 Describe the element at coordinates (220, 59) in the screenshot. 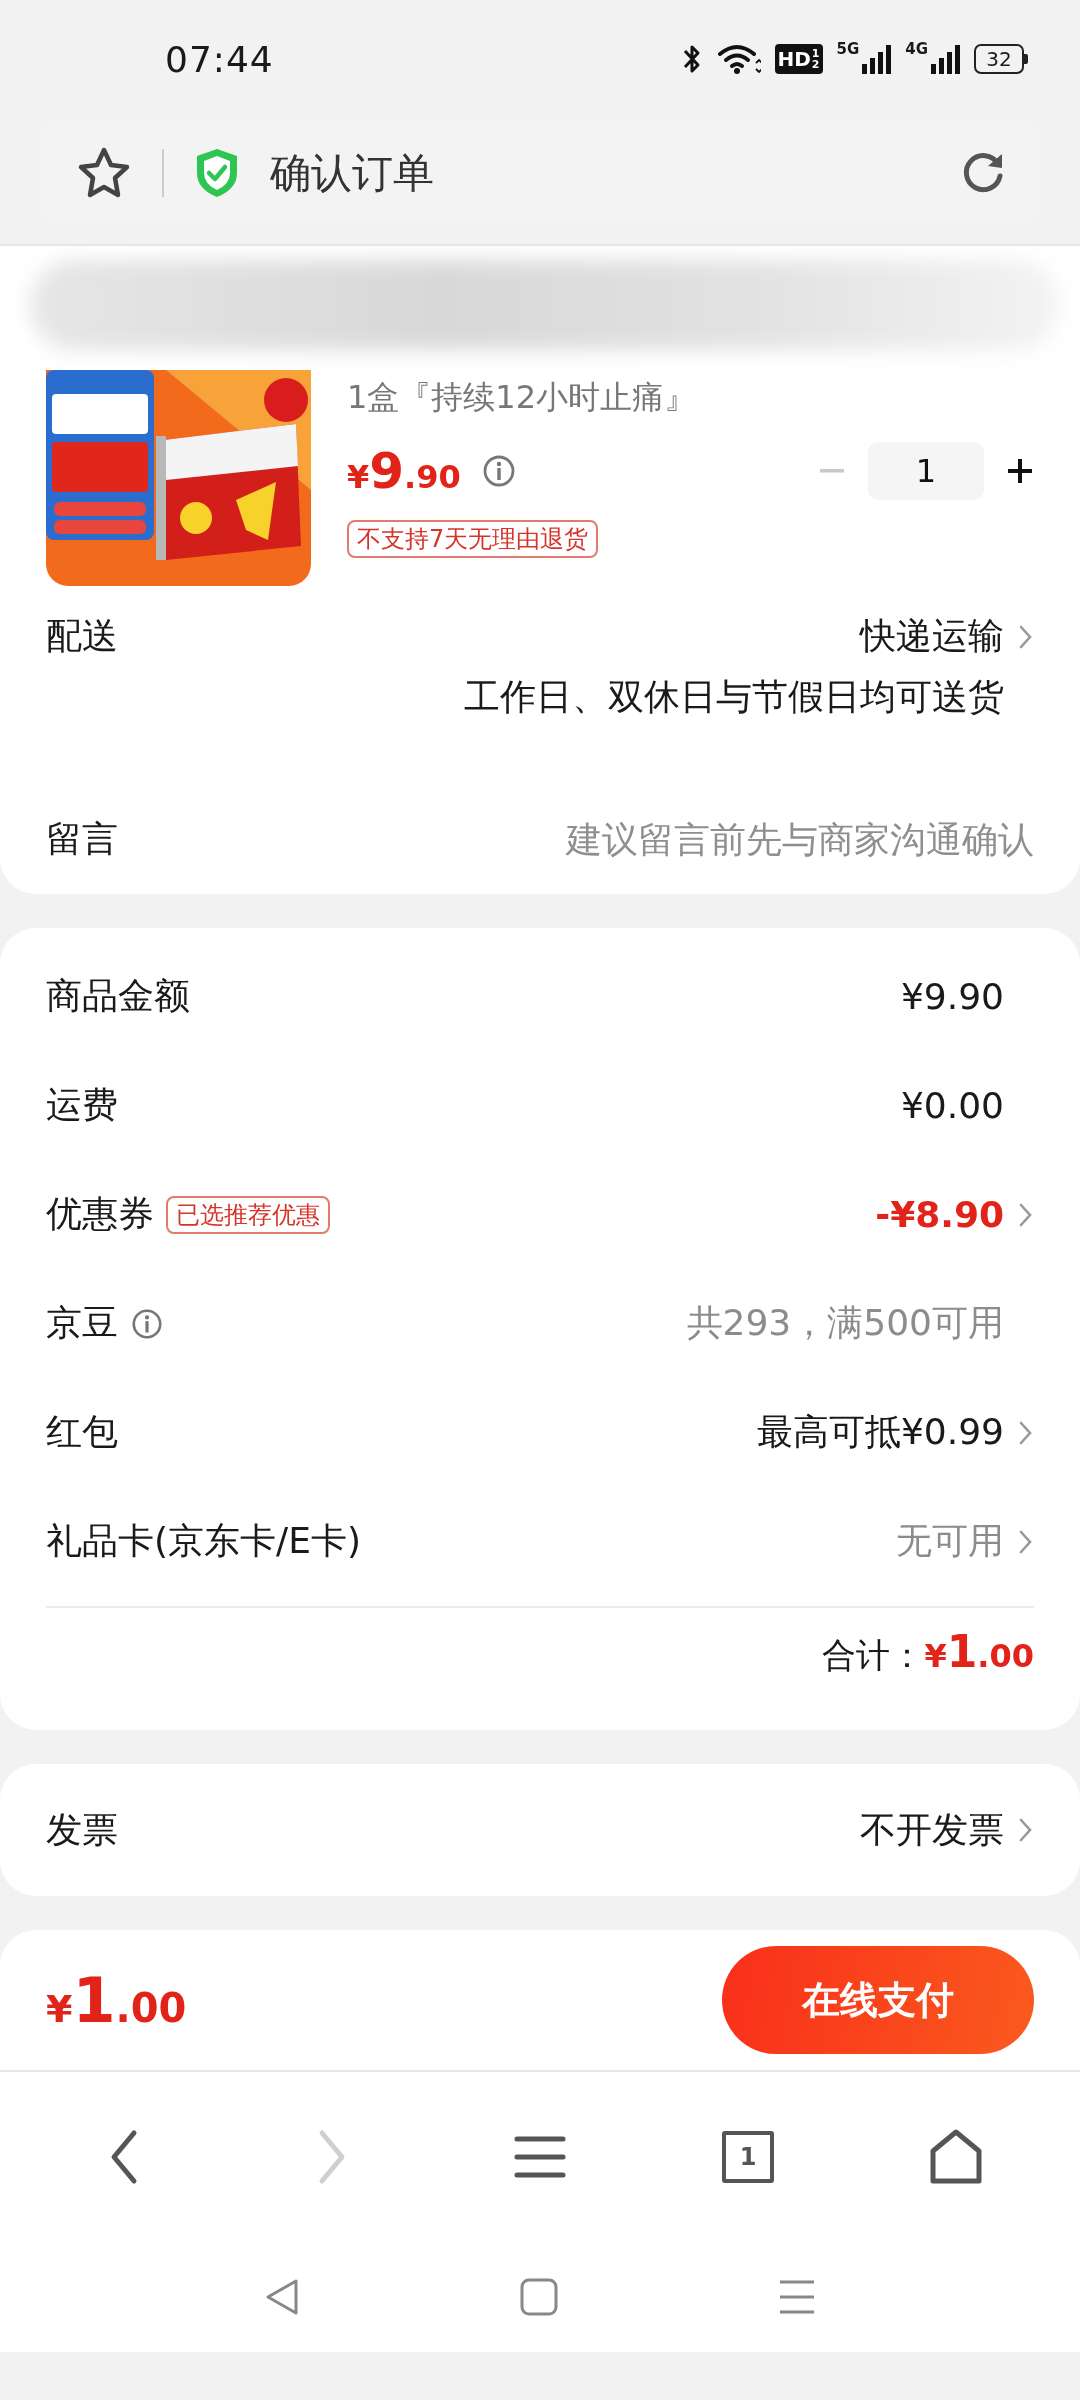

I see `clock: 07:44` at that location.